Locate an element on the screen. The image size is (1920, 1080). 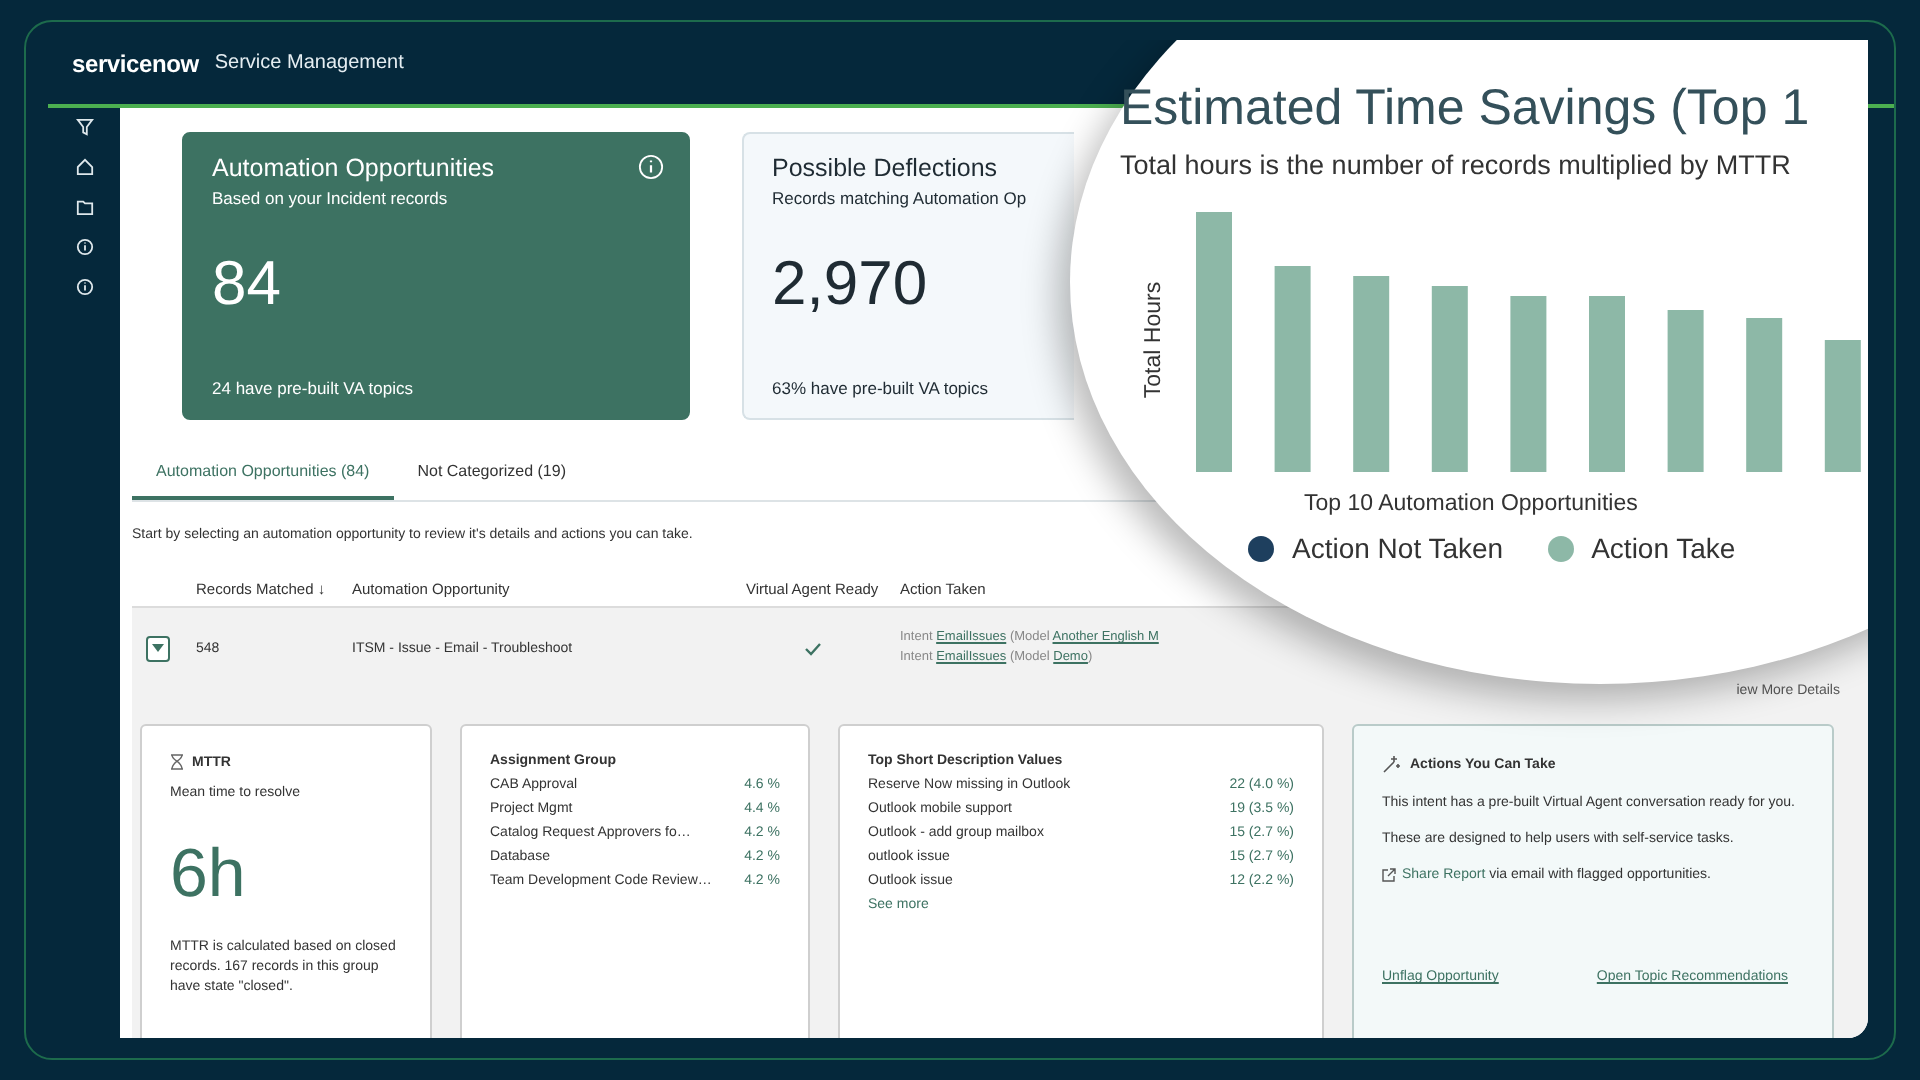
card-footnote: 63% have pre-built VA topics is located at coordinates (880, 388).